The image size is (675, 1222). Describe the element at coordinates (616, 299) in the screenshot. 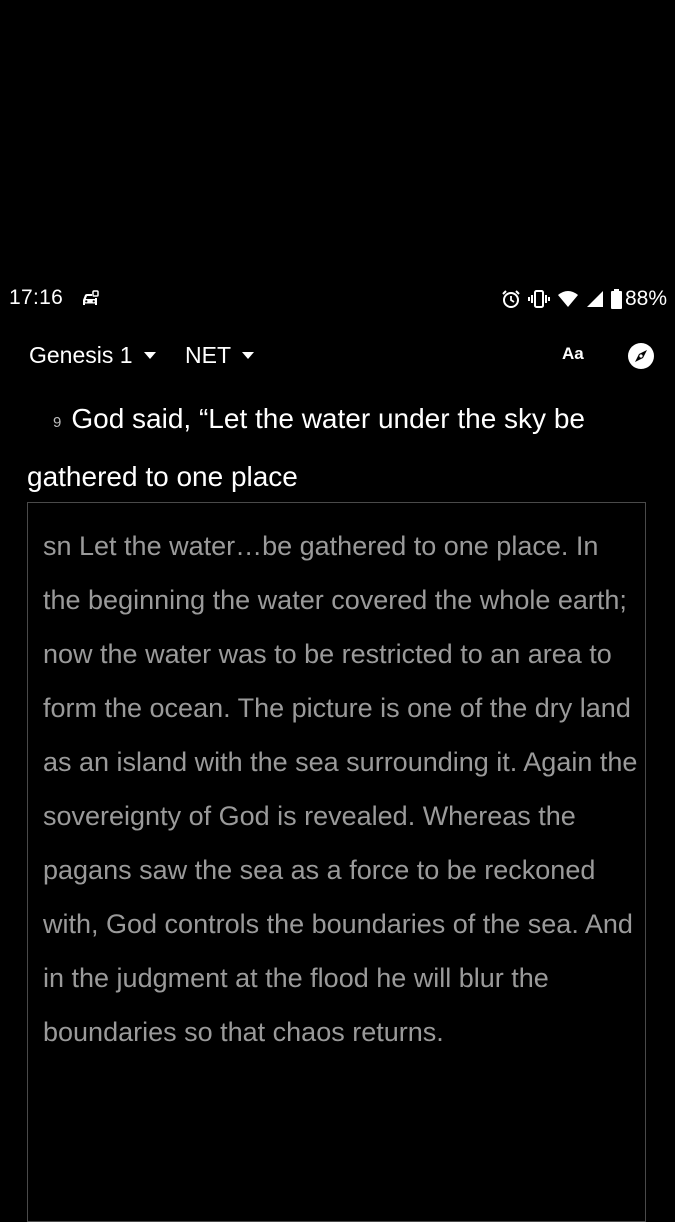

I see `battery-icon` at that location.